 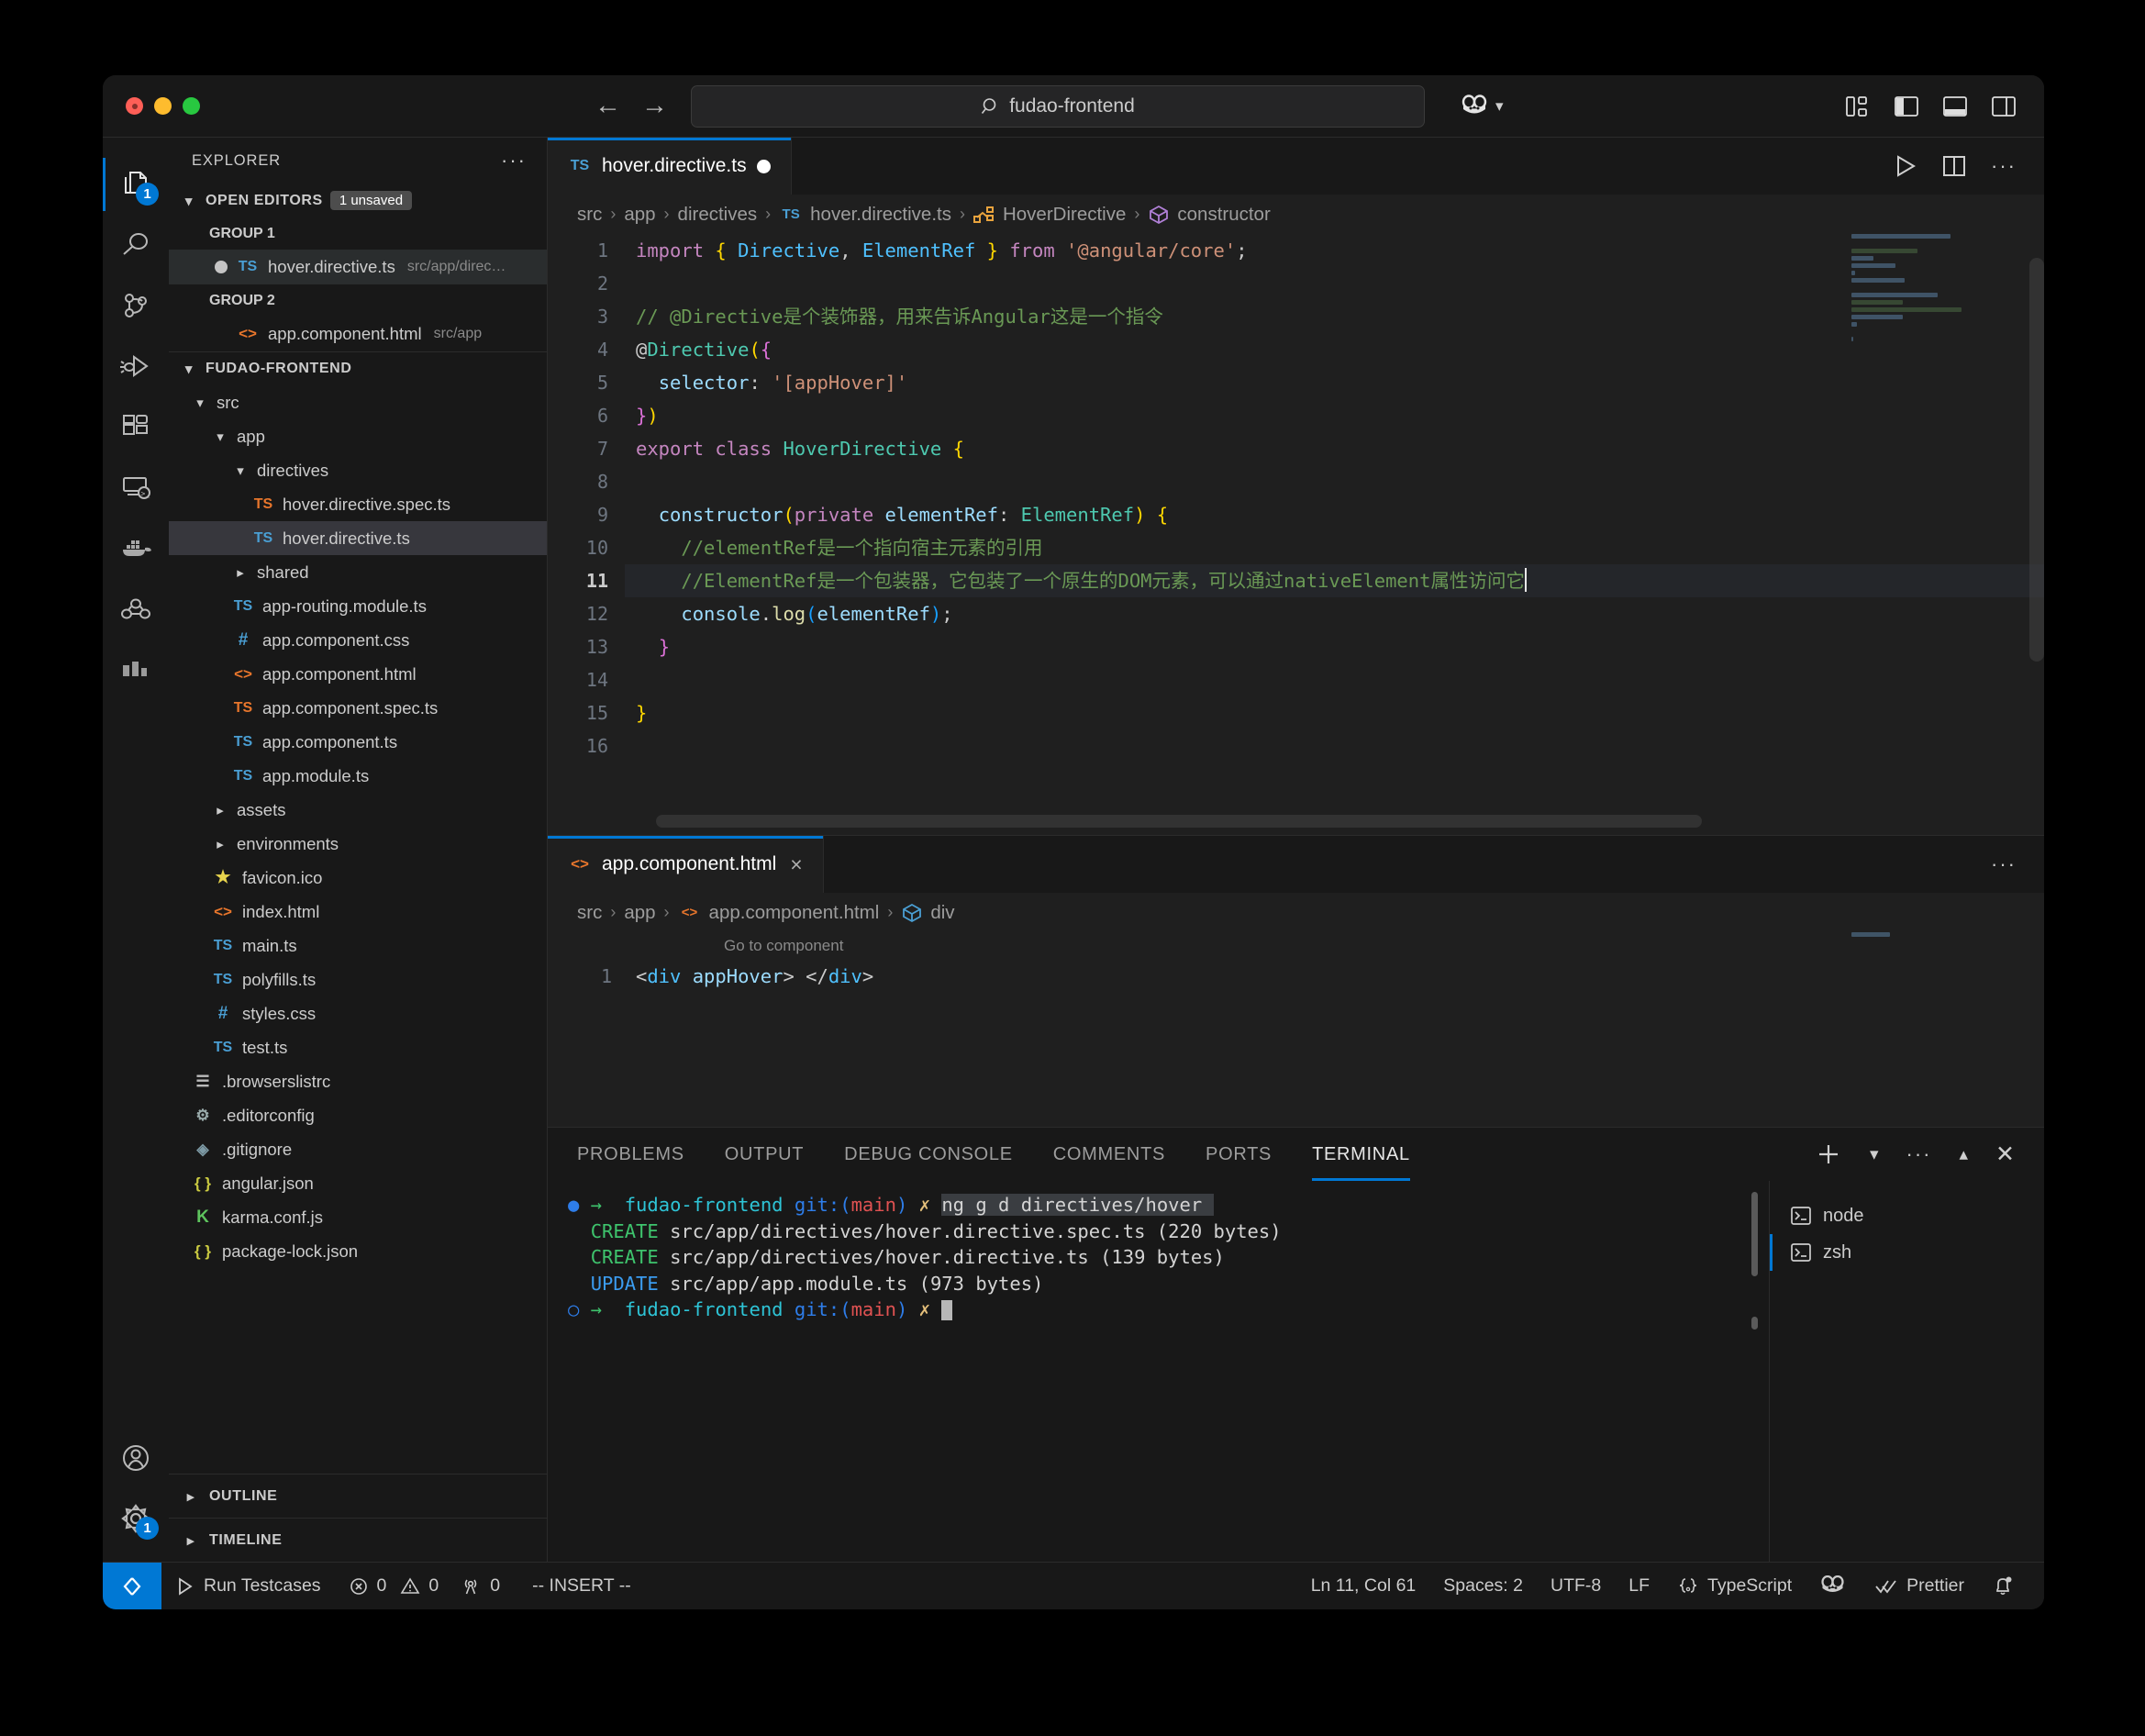 What do you see at coordinates (358, 1081) in the screenshot?
I see `tree-file-item: ☰ .browserslistrc` at bounding box center [358, 1081].